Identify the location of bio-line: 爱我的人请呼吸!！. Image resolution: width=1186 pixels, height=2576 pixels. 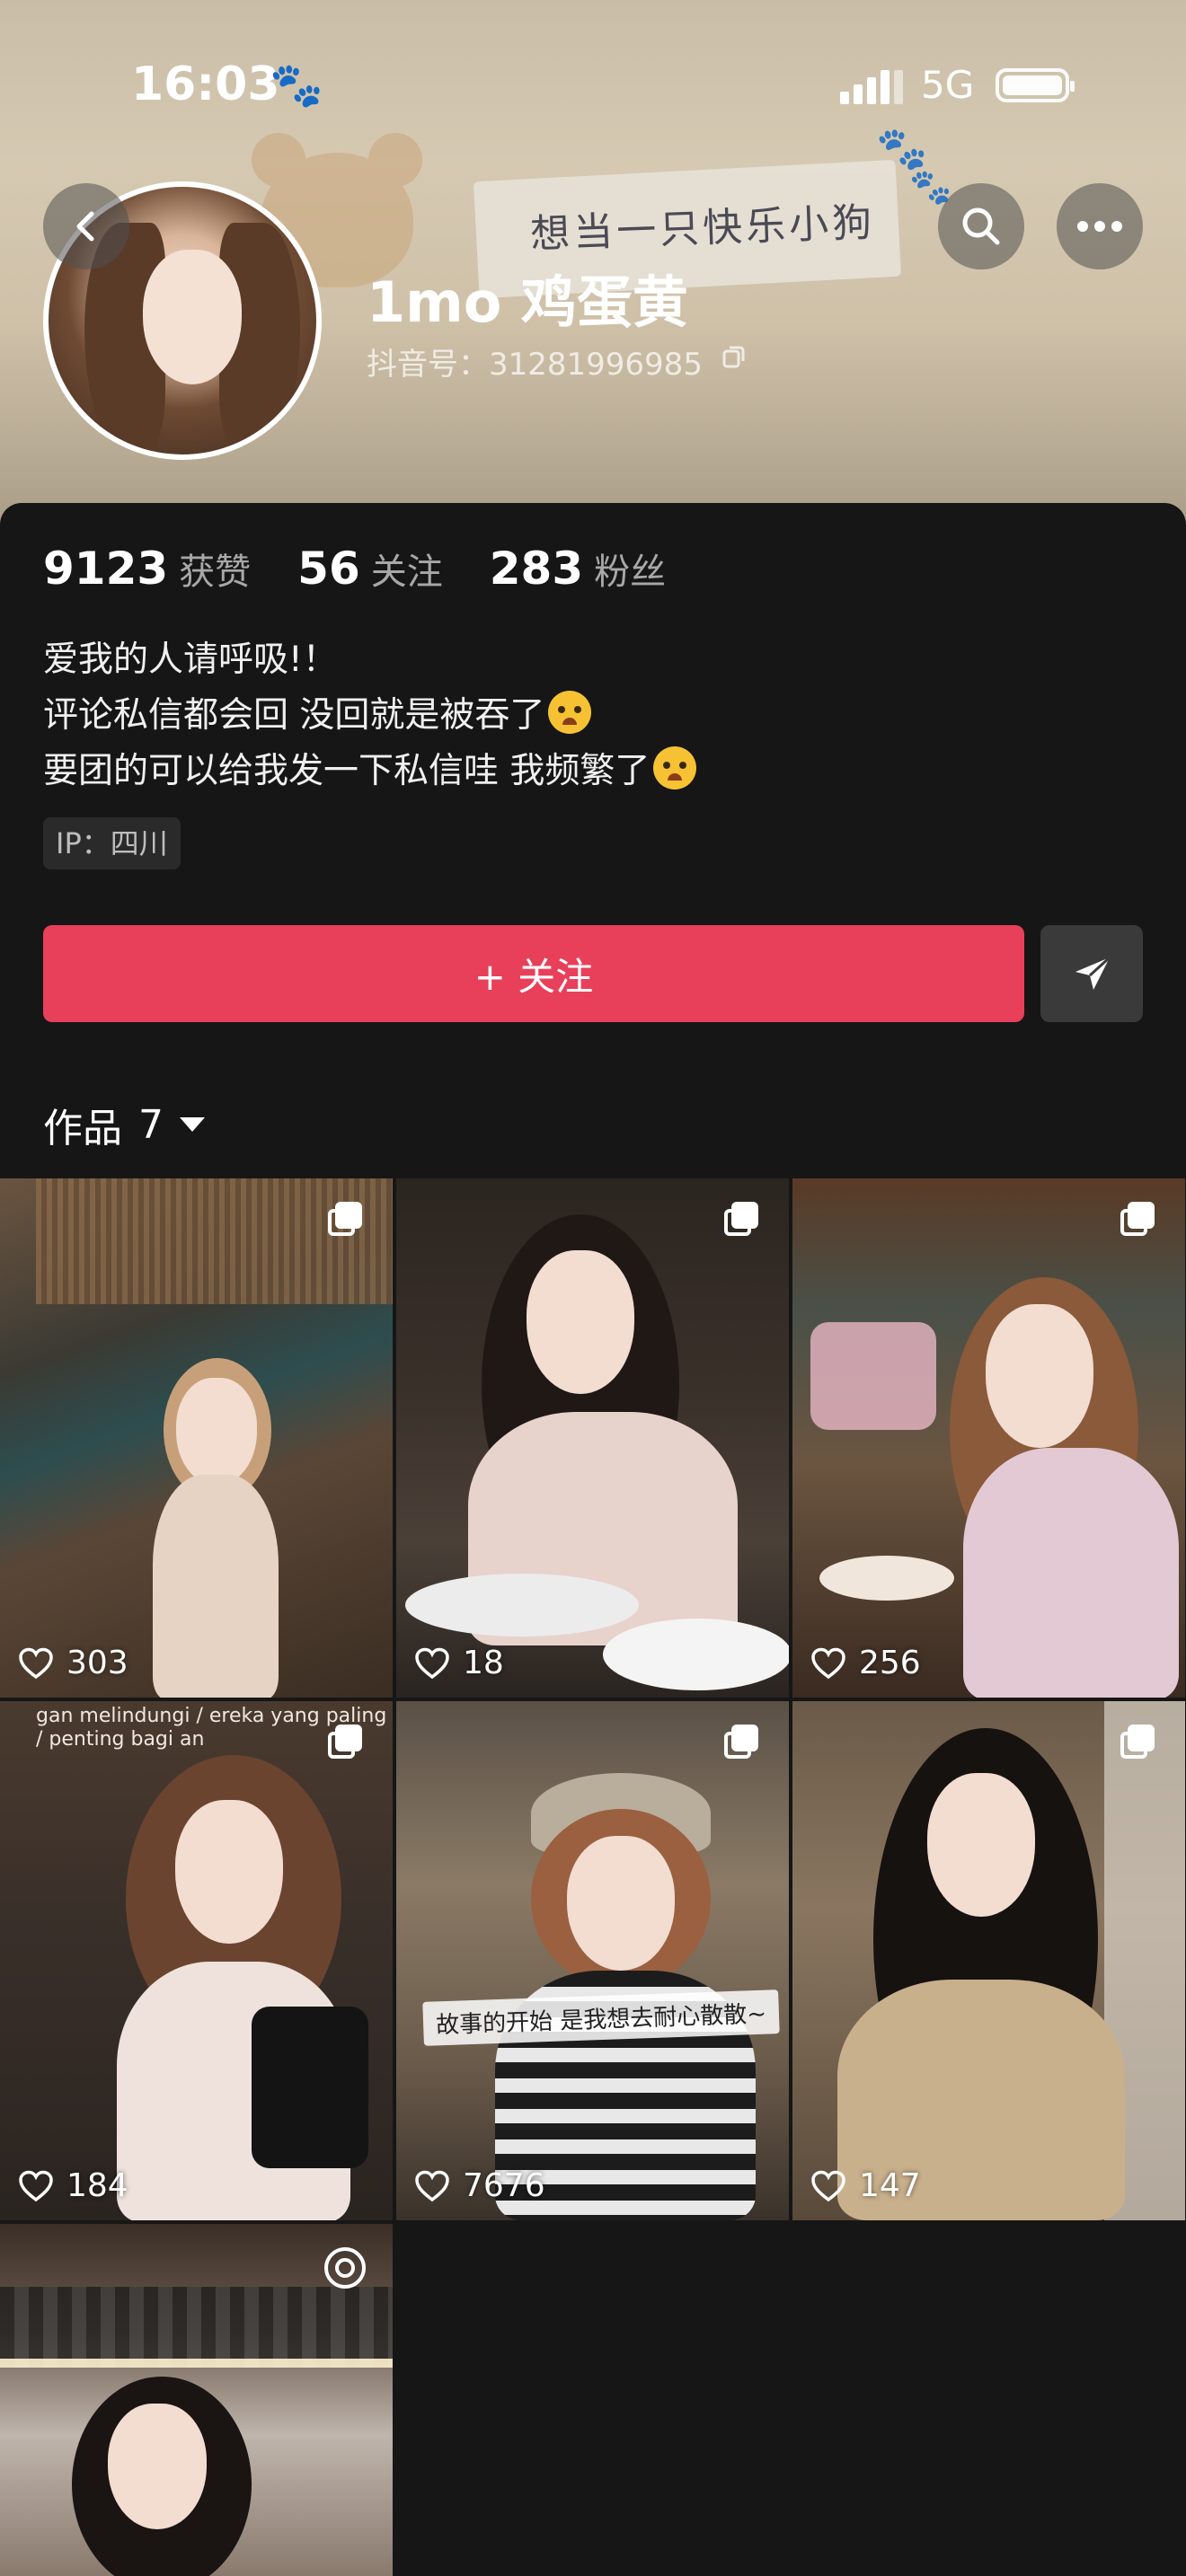
(190, 660).